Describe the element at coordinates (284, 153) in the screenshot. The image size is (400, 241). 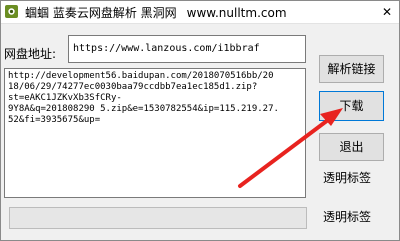
I see `arrow-shaft` at that location.